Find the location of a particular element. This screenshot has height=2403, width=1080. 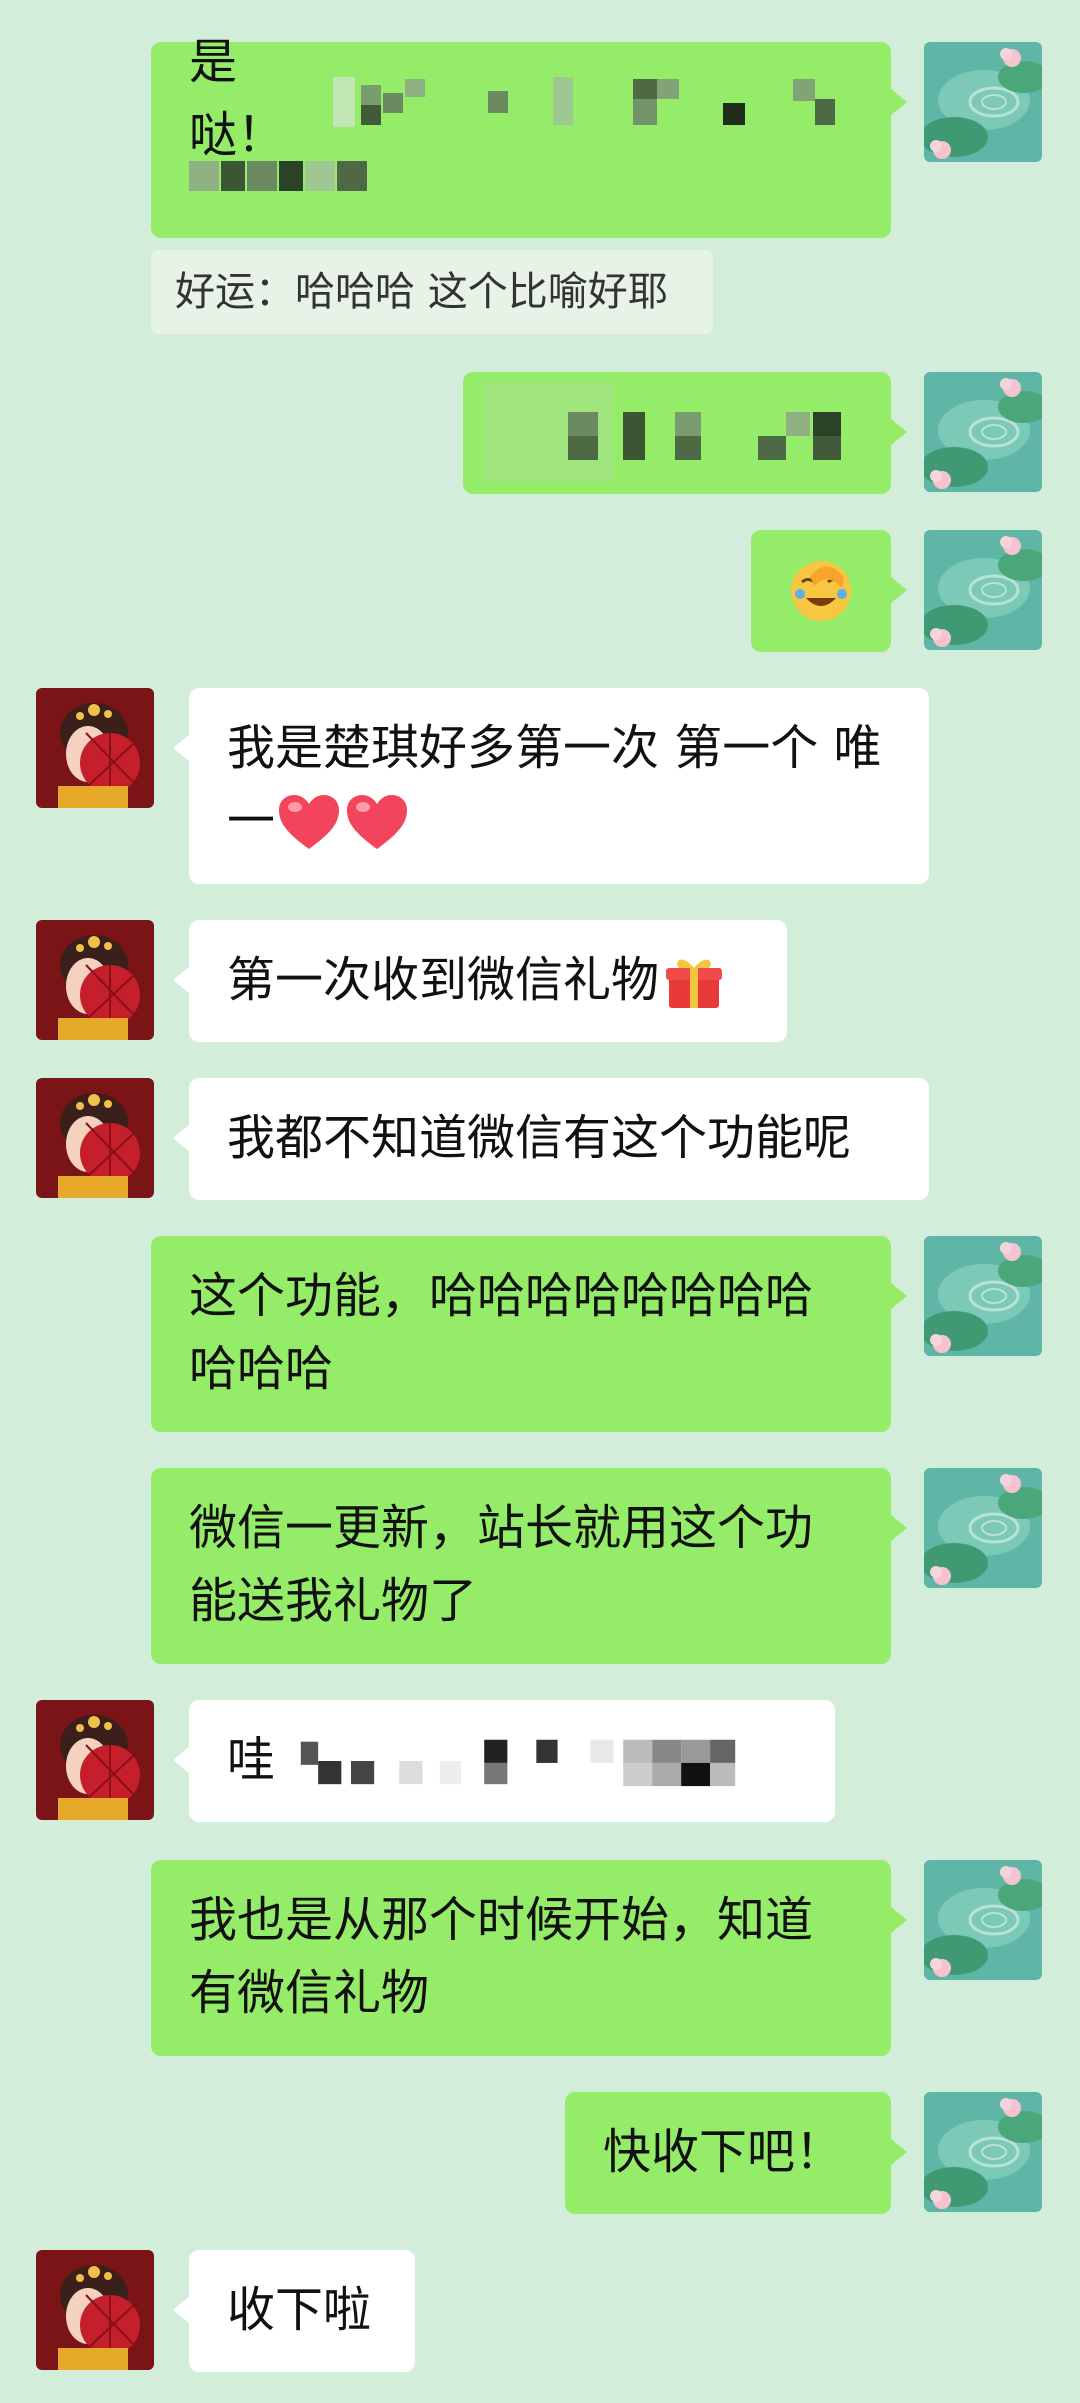

message-text: 第一次收到微信礼物 is located at coordinates (443, 980).